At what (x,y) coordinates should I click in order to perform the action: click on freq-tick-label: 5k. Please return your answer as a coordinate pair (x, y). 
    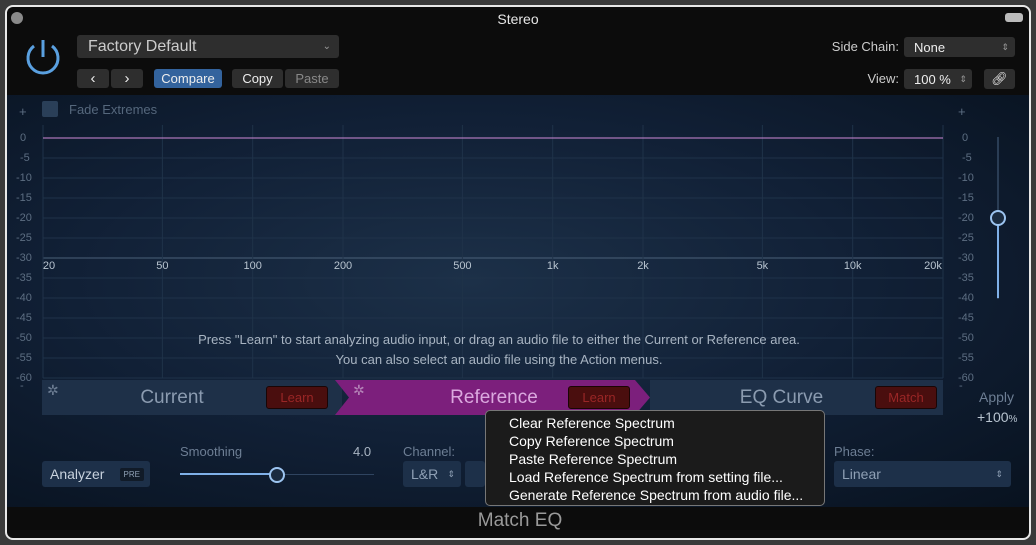
    Looking at the image, I should click on (762, 266).